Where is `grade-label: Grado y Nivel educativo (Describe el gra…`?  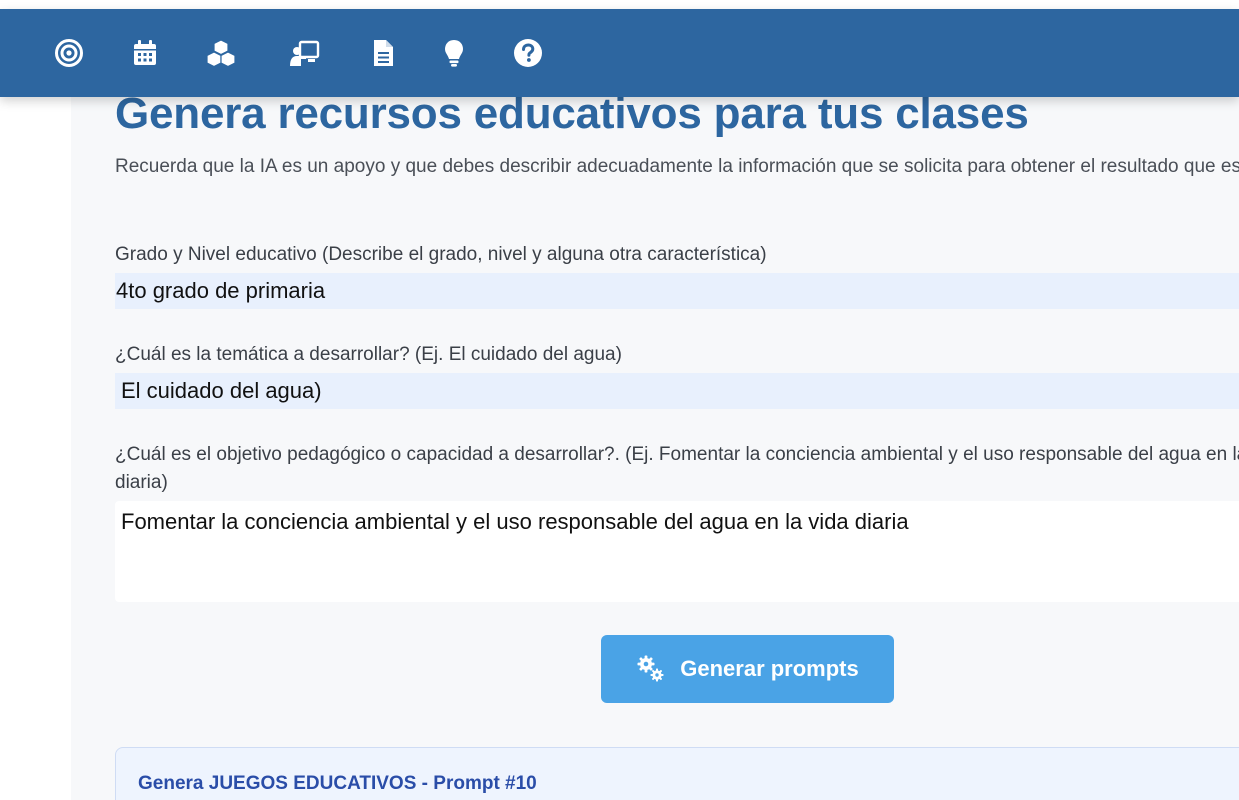
grade-label: Grado y Nivel educativo (Describe el gra… is located at coordinates (441, 254).